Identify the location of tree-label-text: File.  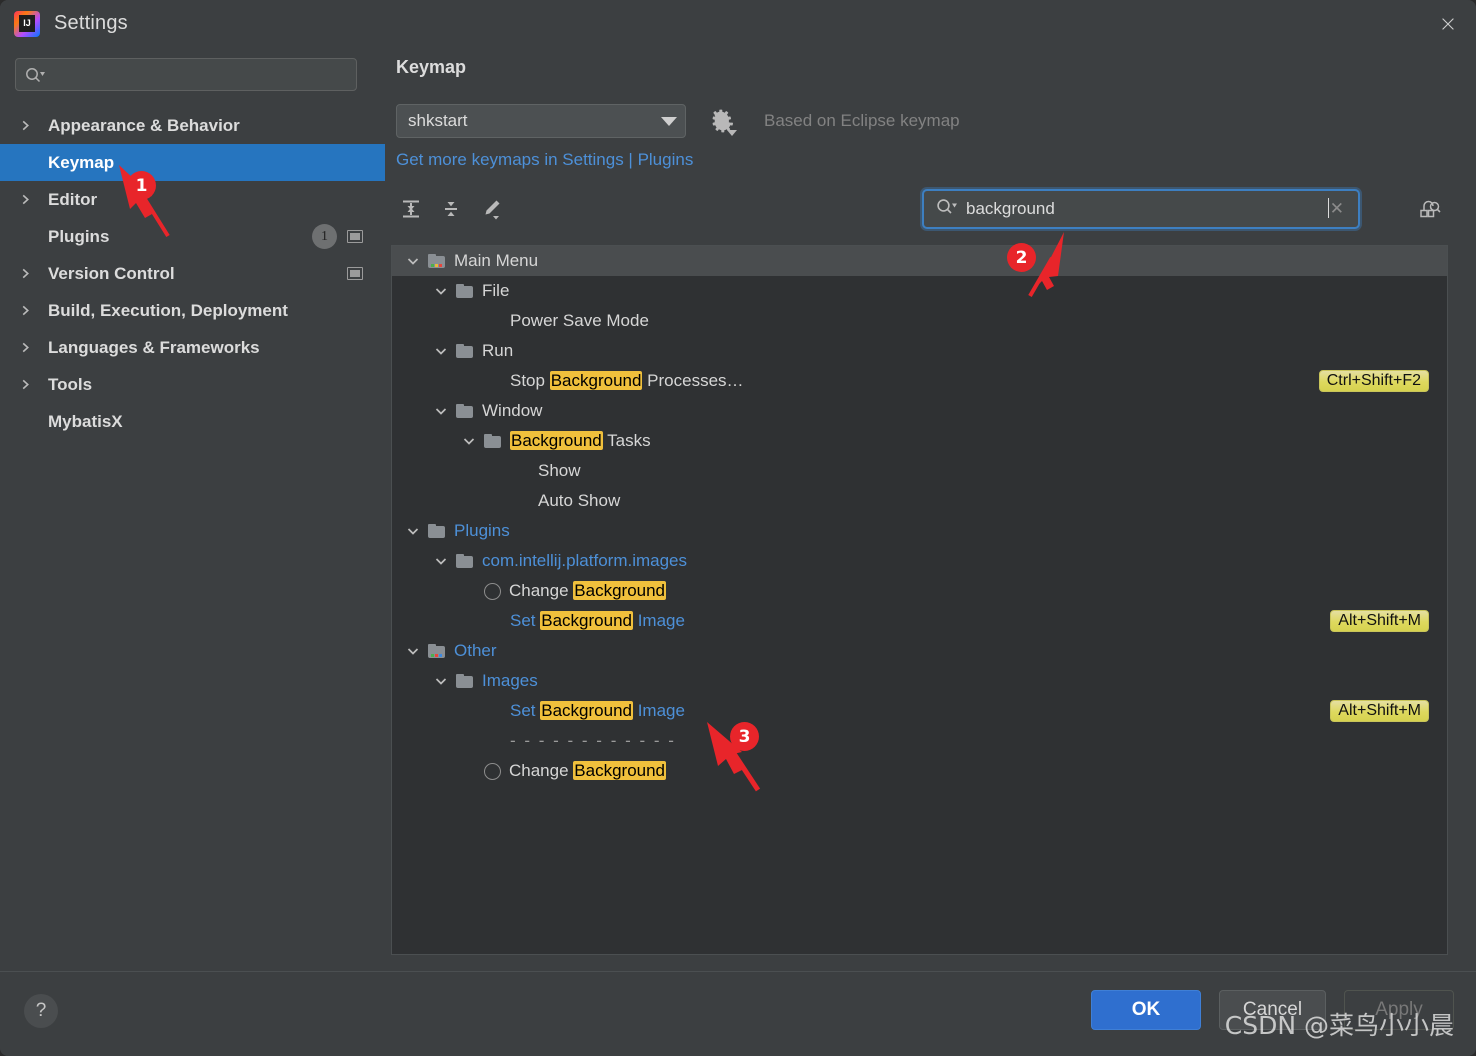
(496, 290).